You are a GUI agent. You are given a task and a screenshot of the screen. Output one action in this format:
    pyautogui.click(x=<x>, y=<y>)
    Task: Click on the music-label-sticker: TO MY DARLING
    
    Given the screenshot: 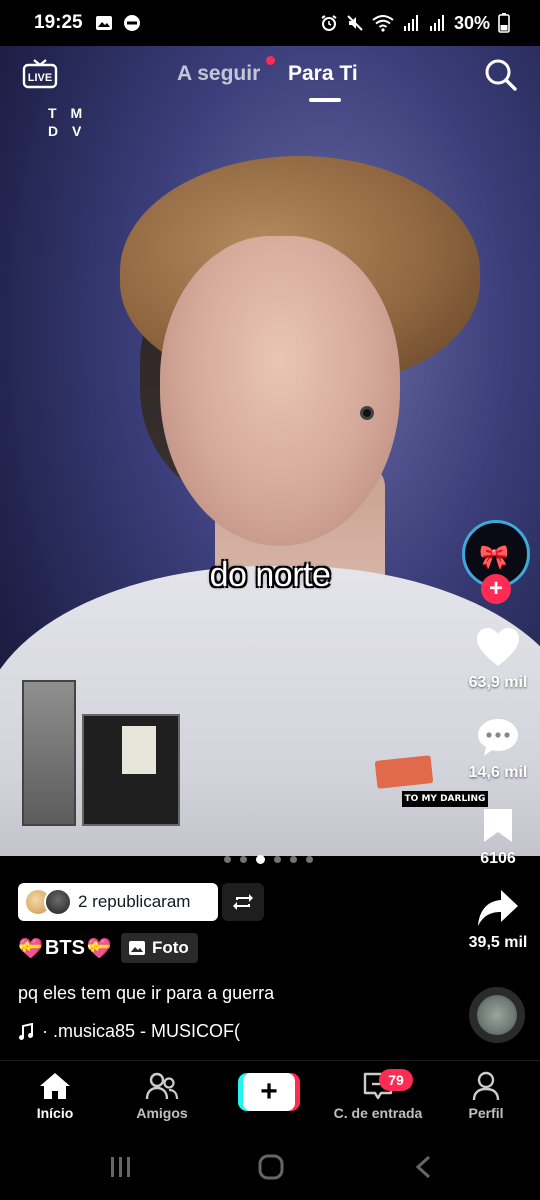 What is the action you would take?
    pyautogui.click(x=445, y=799)
    